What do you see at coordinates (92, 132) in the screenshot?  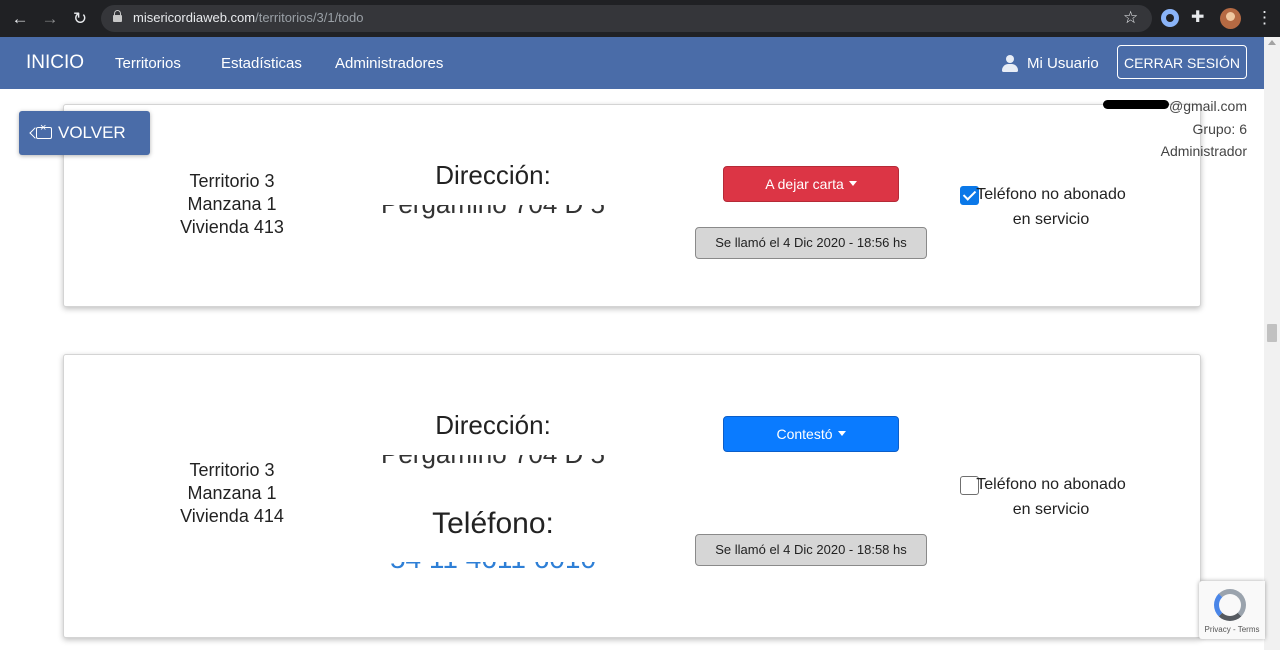 I see `back-button-label: VOLVER` at bounding box center [92, 132].